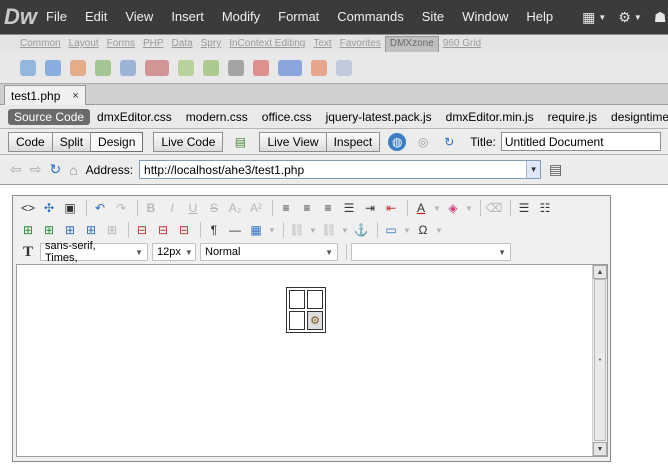 This screenshot has width=668, height=469. I want to click on save-icon: ▣, so click(70, 208).